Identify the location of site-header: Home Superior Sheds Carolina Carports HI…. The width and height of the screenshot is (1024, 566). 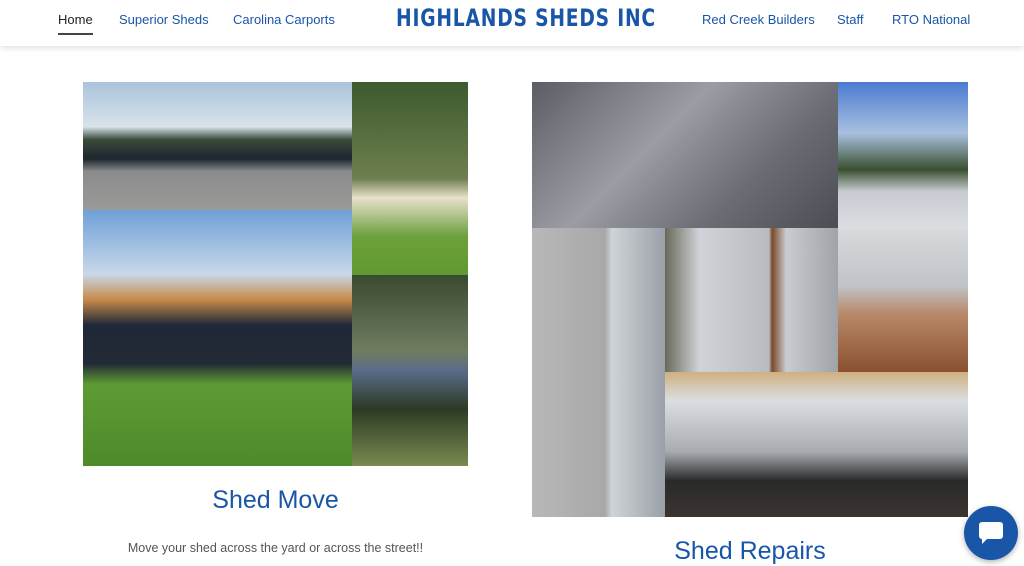
(512, 23).